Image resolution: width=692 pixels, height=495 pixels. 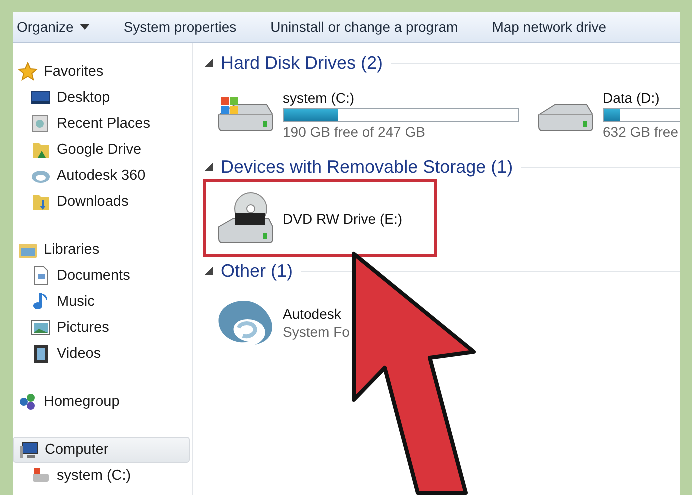 I want to click on nav-item: Google Drive, so click(x=102, y=150).